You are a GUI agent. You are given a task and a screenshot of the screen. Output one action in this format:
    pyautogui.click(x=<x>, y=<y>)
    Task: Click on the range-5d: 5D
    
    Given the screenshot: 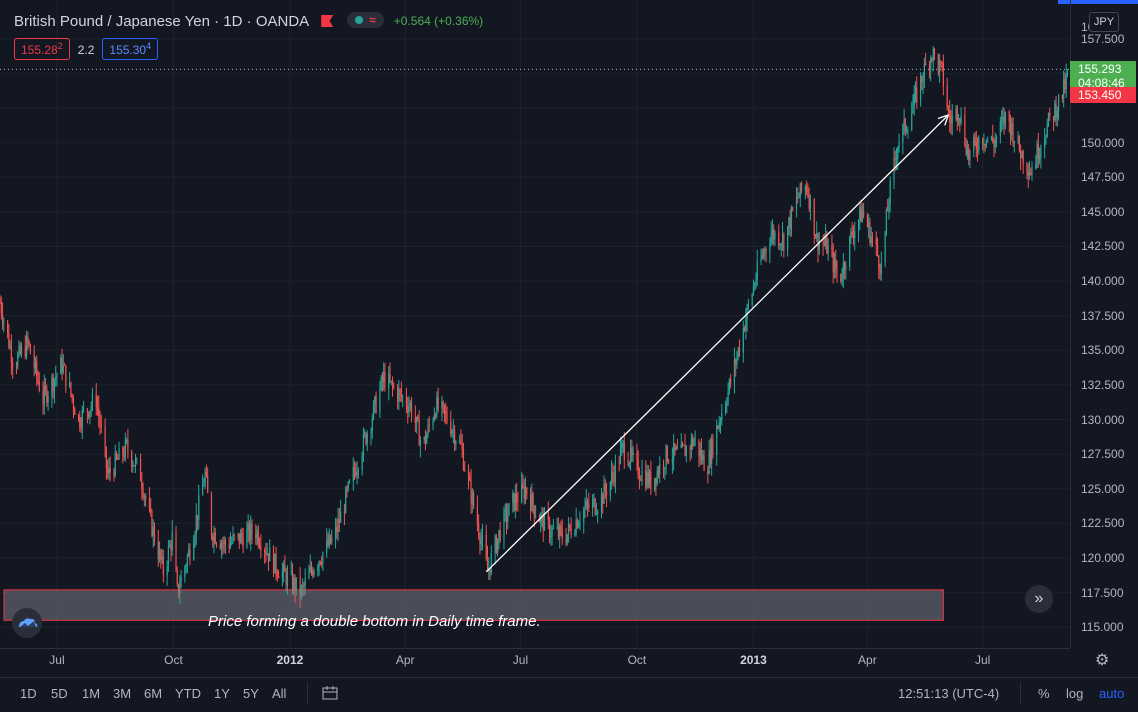 What is the action you would take?
    pyautogui.click(x=59, y=693)
    